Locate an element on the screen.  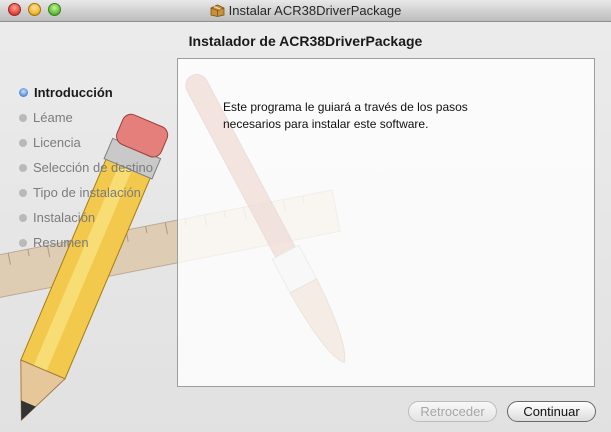
back-button: Retroceder is located at coordinates (452, 411).